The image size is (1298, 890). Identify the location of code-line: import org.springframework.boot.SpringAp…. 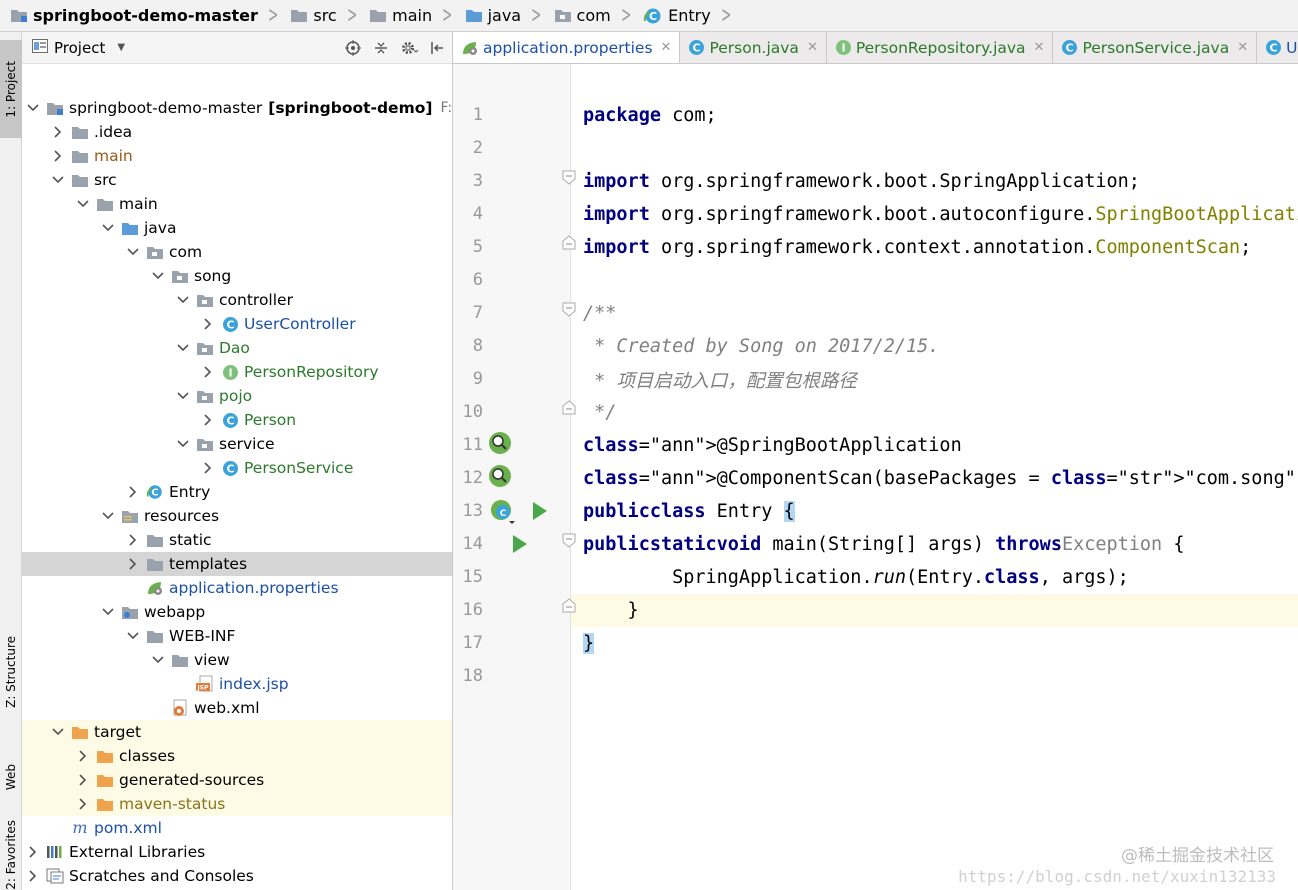
(861, 181).